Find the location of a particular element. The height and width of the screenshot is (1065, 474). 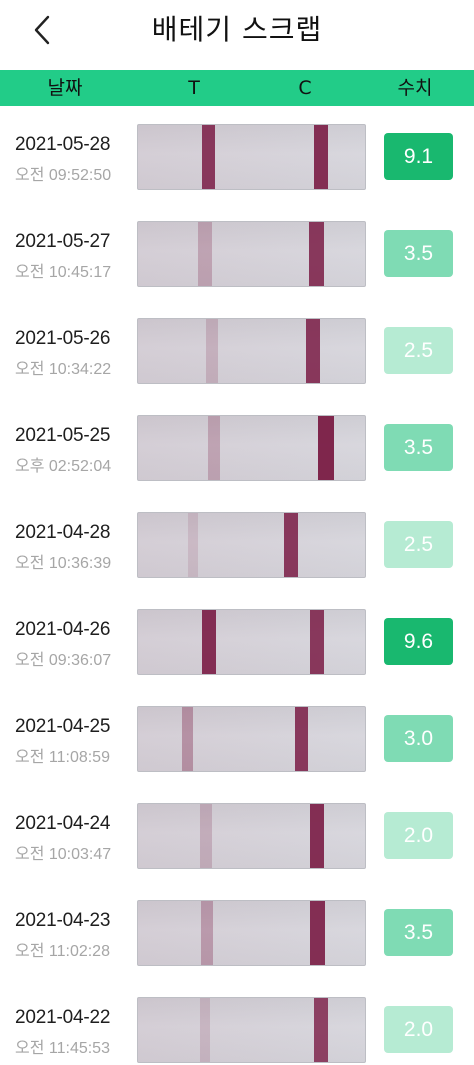

item-time: 오전 10:45:17 is located at coordinates (63, 272).